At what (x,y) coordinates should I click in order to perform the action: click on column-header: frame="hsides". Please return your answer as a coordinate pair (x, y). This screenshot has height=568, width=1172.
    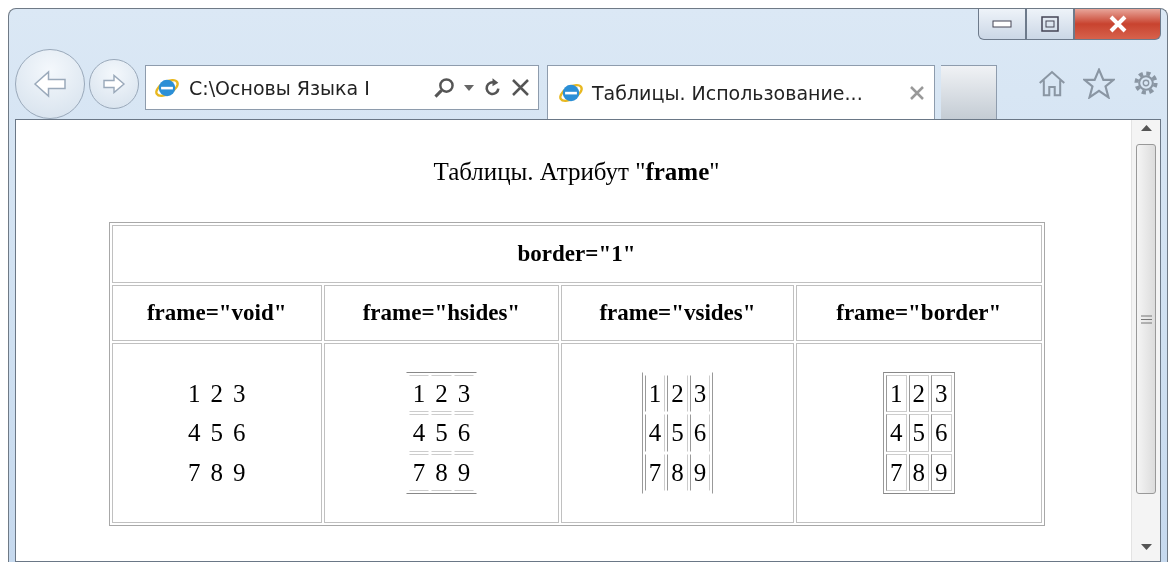
    Looking at the image, I should click on (441, 313).